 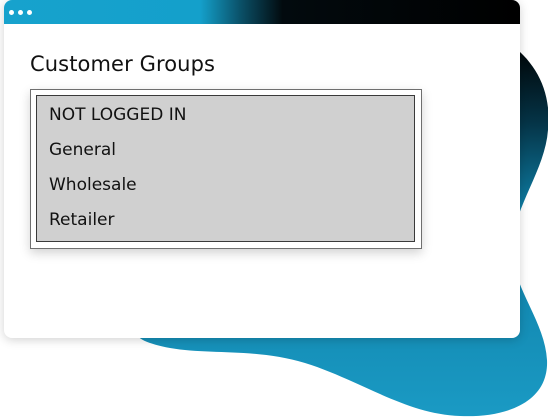 What do you see at coordinates (262, 12) in the screenshot?
I see `window-titlebar` at bounding box center [262, 12].